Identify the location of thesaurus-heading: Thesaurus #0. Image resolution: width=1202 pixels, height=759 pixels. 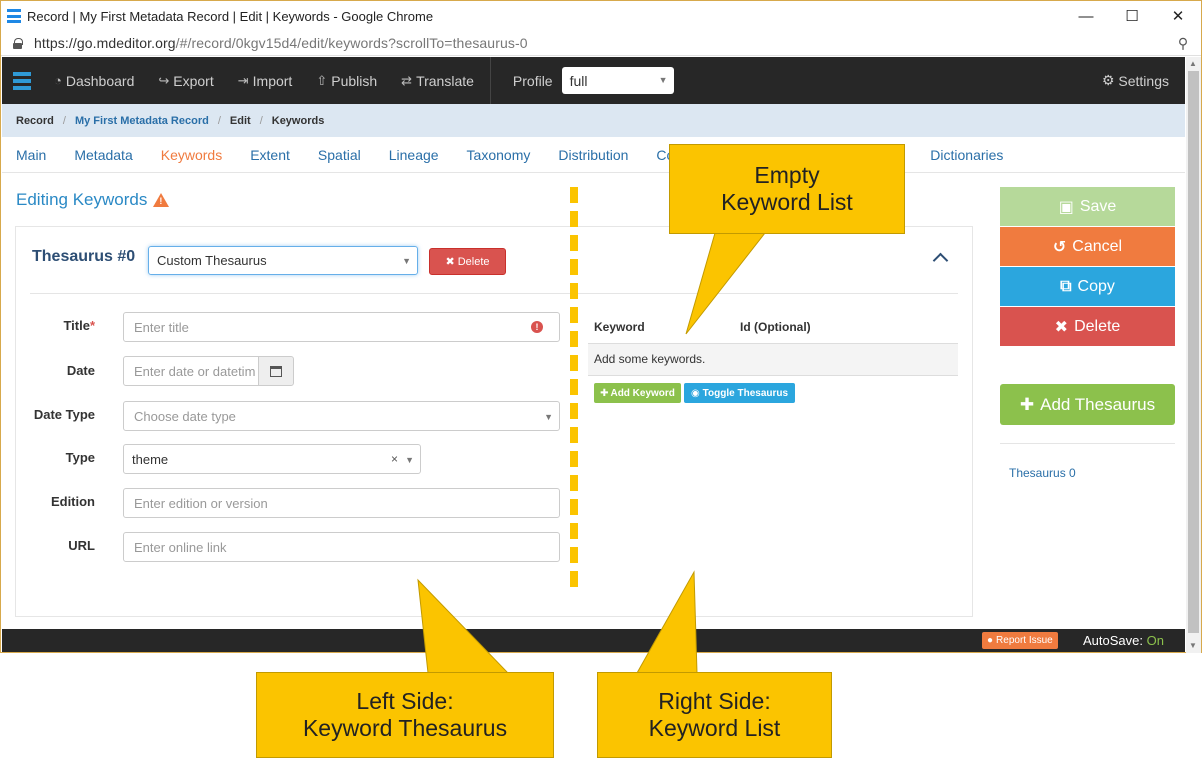
(84, 256).